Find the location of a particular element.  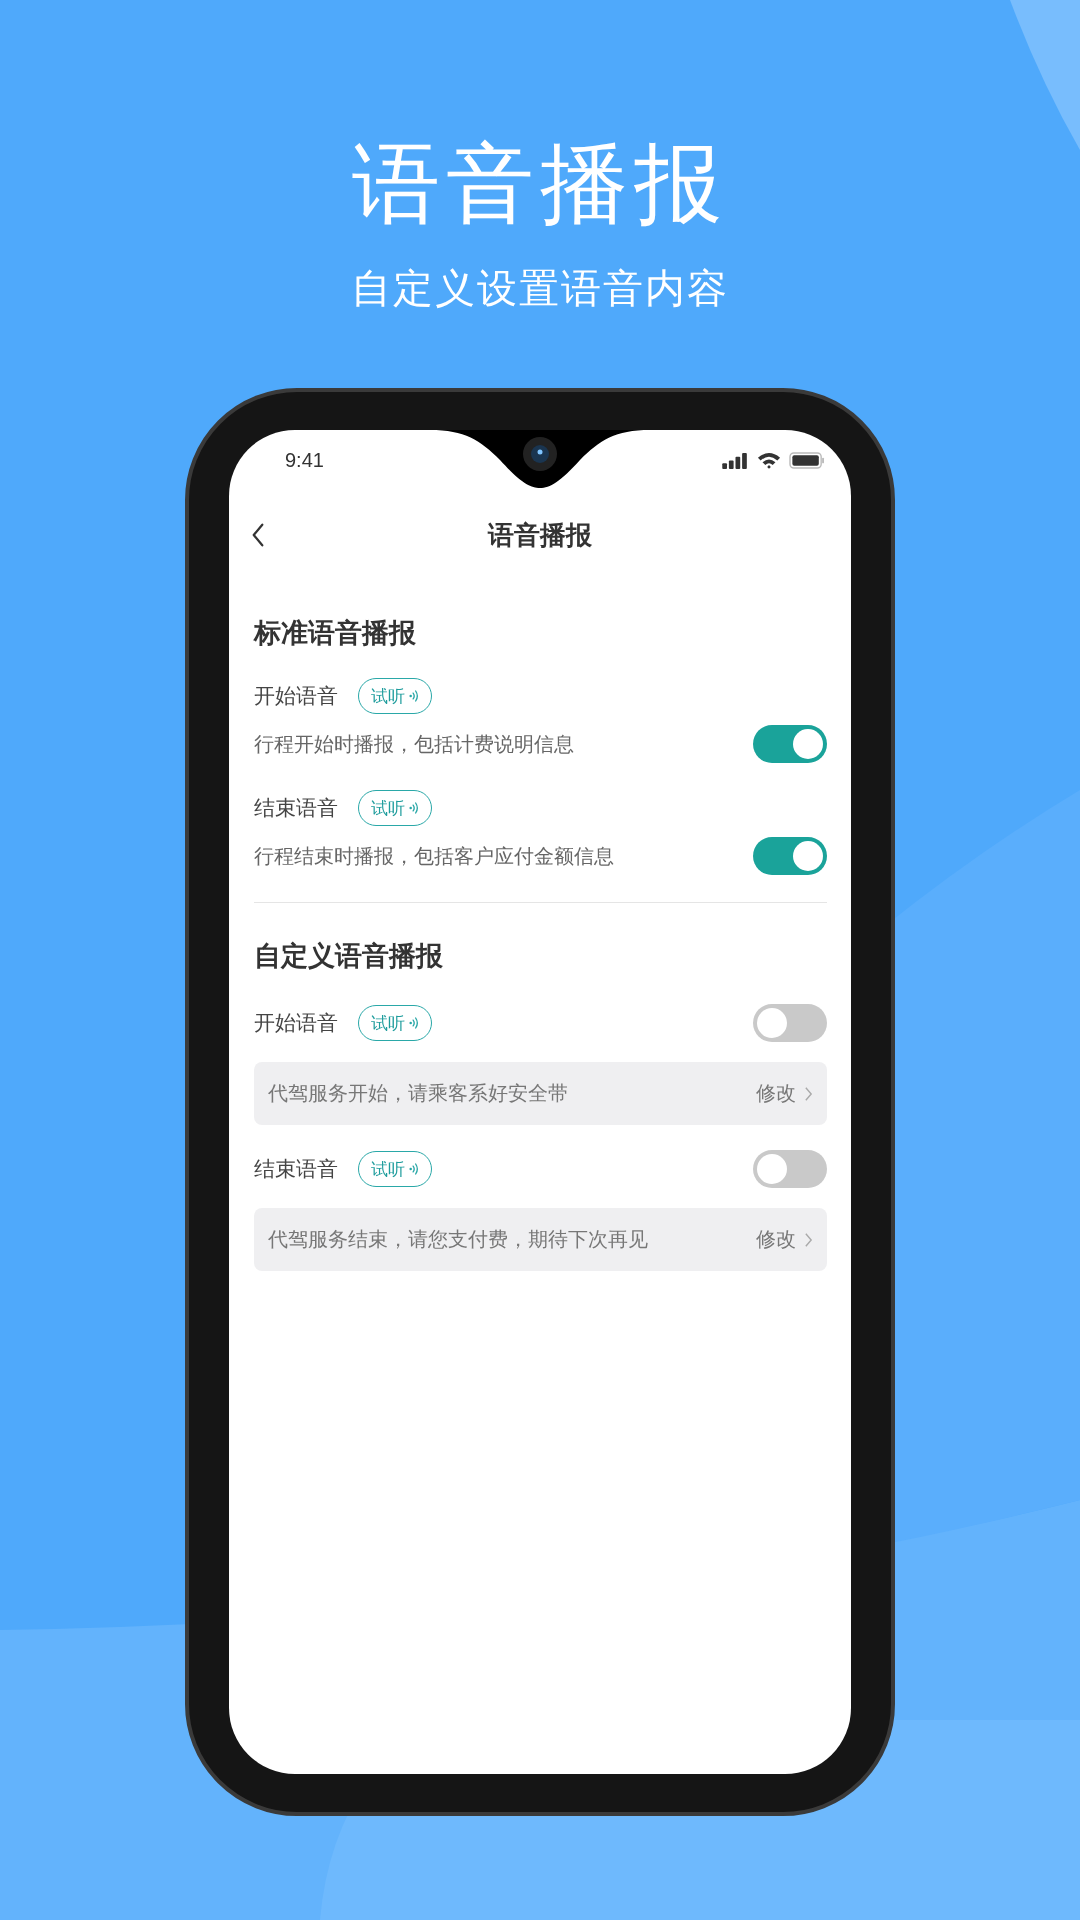

item-description: 行程开始时播报，包括计费说明信息 is located at coordinates (414, 744).